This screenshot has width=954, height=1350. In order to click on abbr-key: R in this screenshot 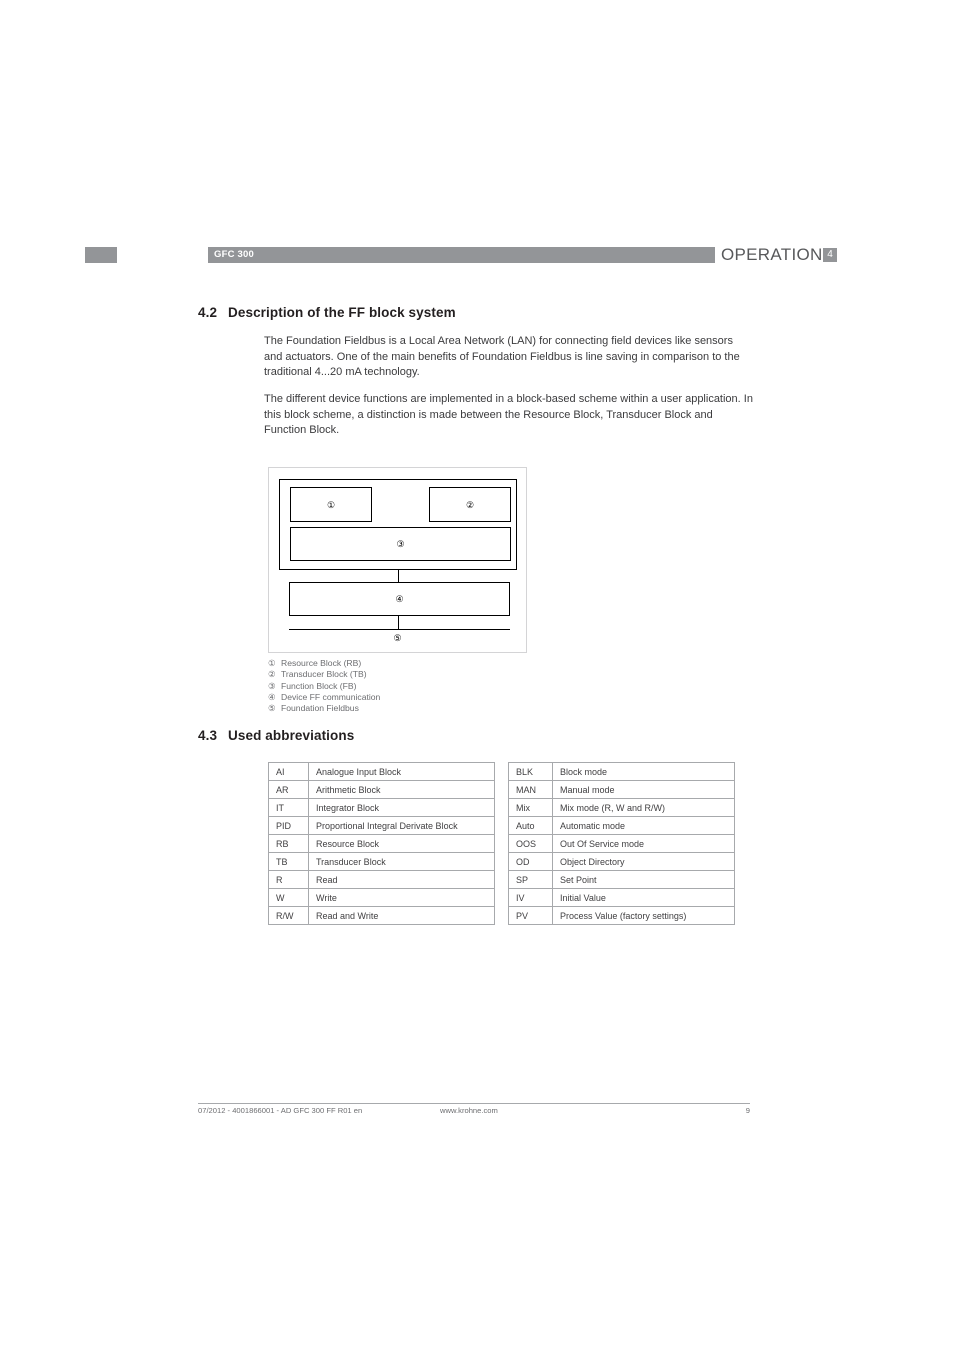, I will do `click(288, 879)`.